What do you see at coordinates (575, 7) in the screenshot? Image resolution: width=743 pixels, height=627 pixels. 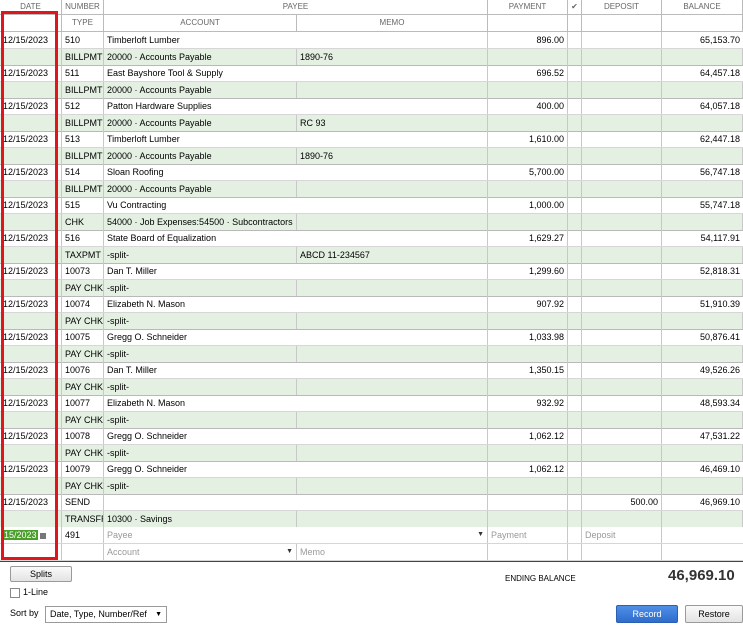 I see `col-header-cleared: ✔` at bounding box center [575, 7].